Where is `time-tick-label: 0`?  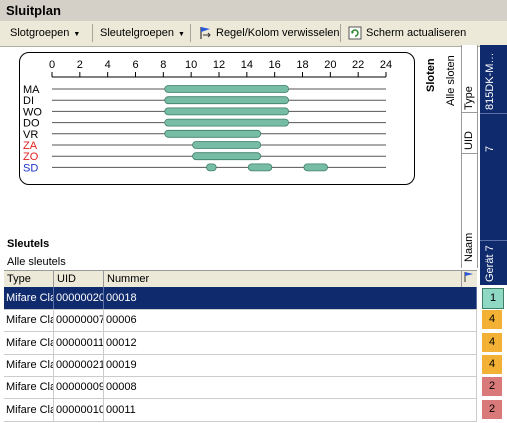
time-tick-label: 0 is located at coordinates (52, 65).